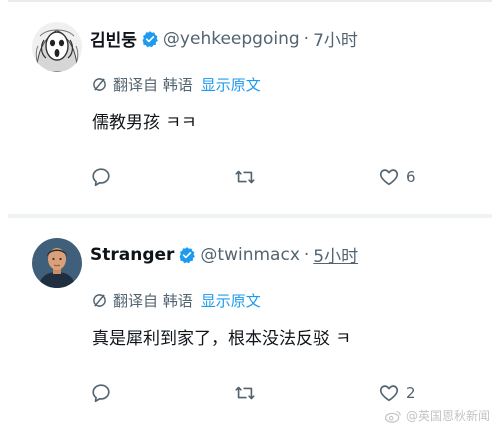  I want to click on tweet-actions: 6, so click(280, 181).